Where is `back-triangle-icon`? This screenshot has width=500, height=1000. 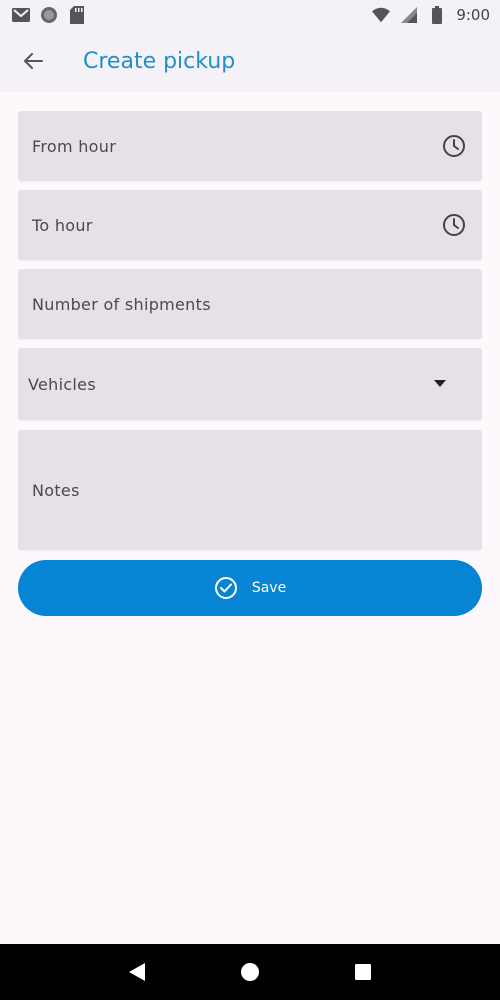 back-triangle-icon is located at coordinates (137, 972).